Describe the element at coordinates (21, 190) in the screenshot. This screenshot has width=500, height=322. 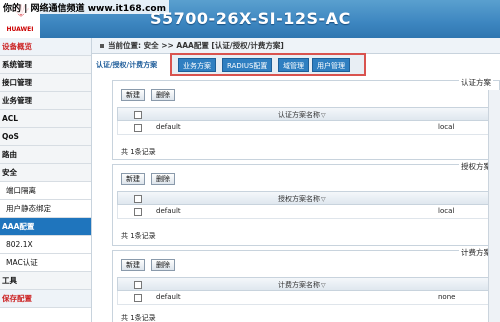
I see `sidebar-item-label: 端口隔离` at that location.